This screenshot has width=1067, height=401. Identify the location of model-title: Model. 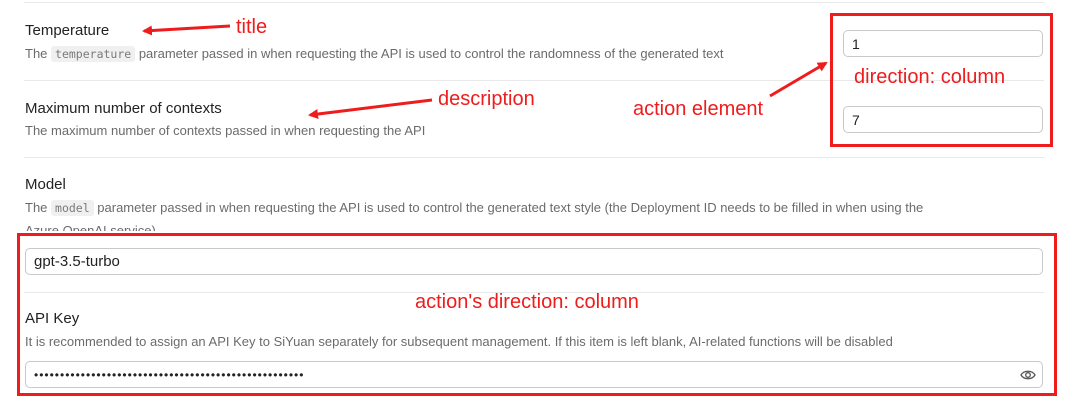
(45, 184).